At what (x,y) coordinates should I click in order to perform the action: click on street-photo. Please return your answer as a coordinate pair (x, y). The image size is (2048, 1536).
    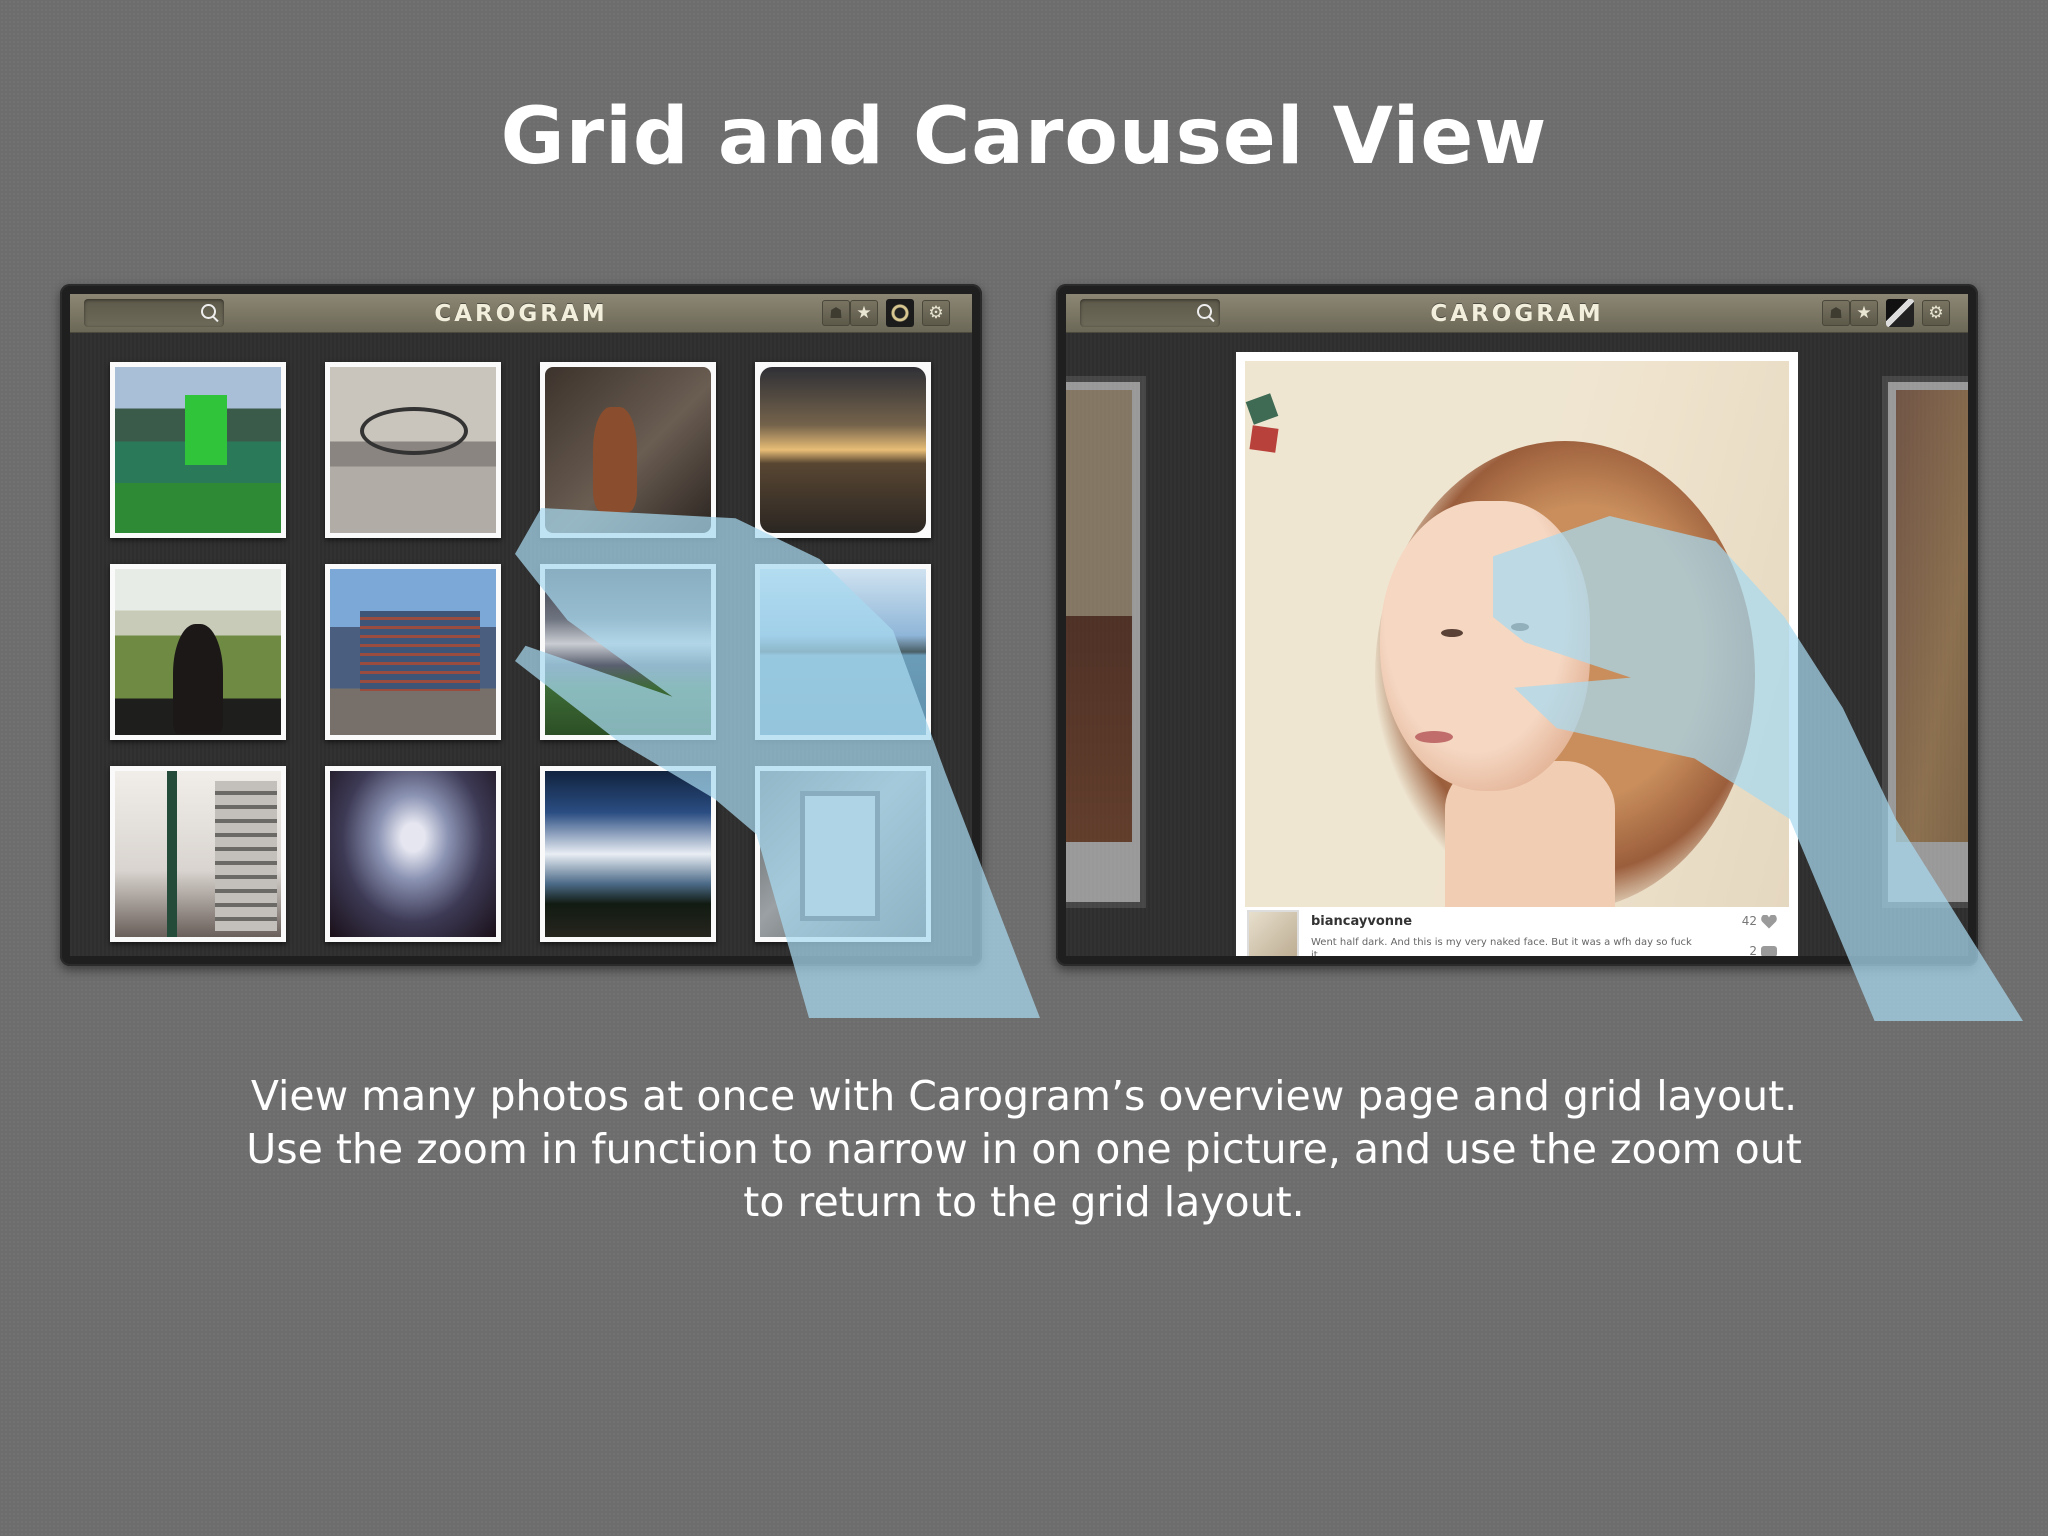
    Looking at the image, I should click on (198, 854).